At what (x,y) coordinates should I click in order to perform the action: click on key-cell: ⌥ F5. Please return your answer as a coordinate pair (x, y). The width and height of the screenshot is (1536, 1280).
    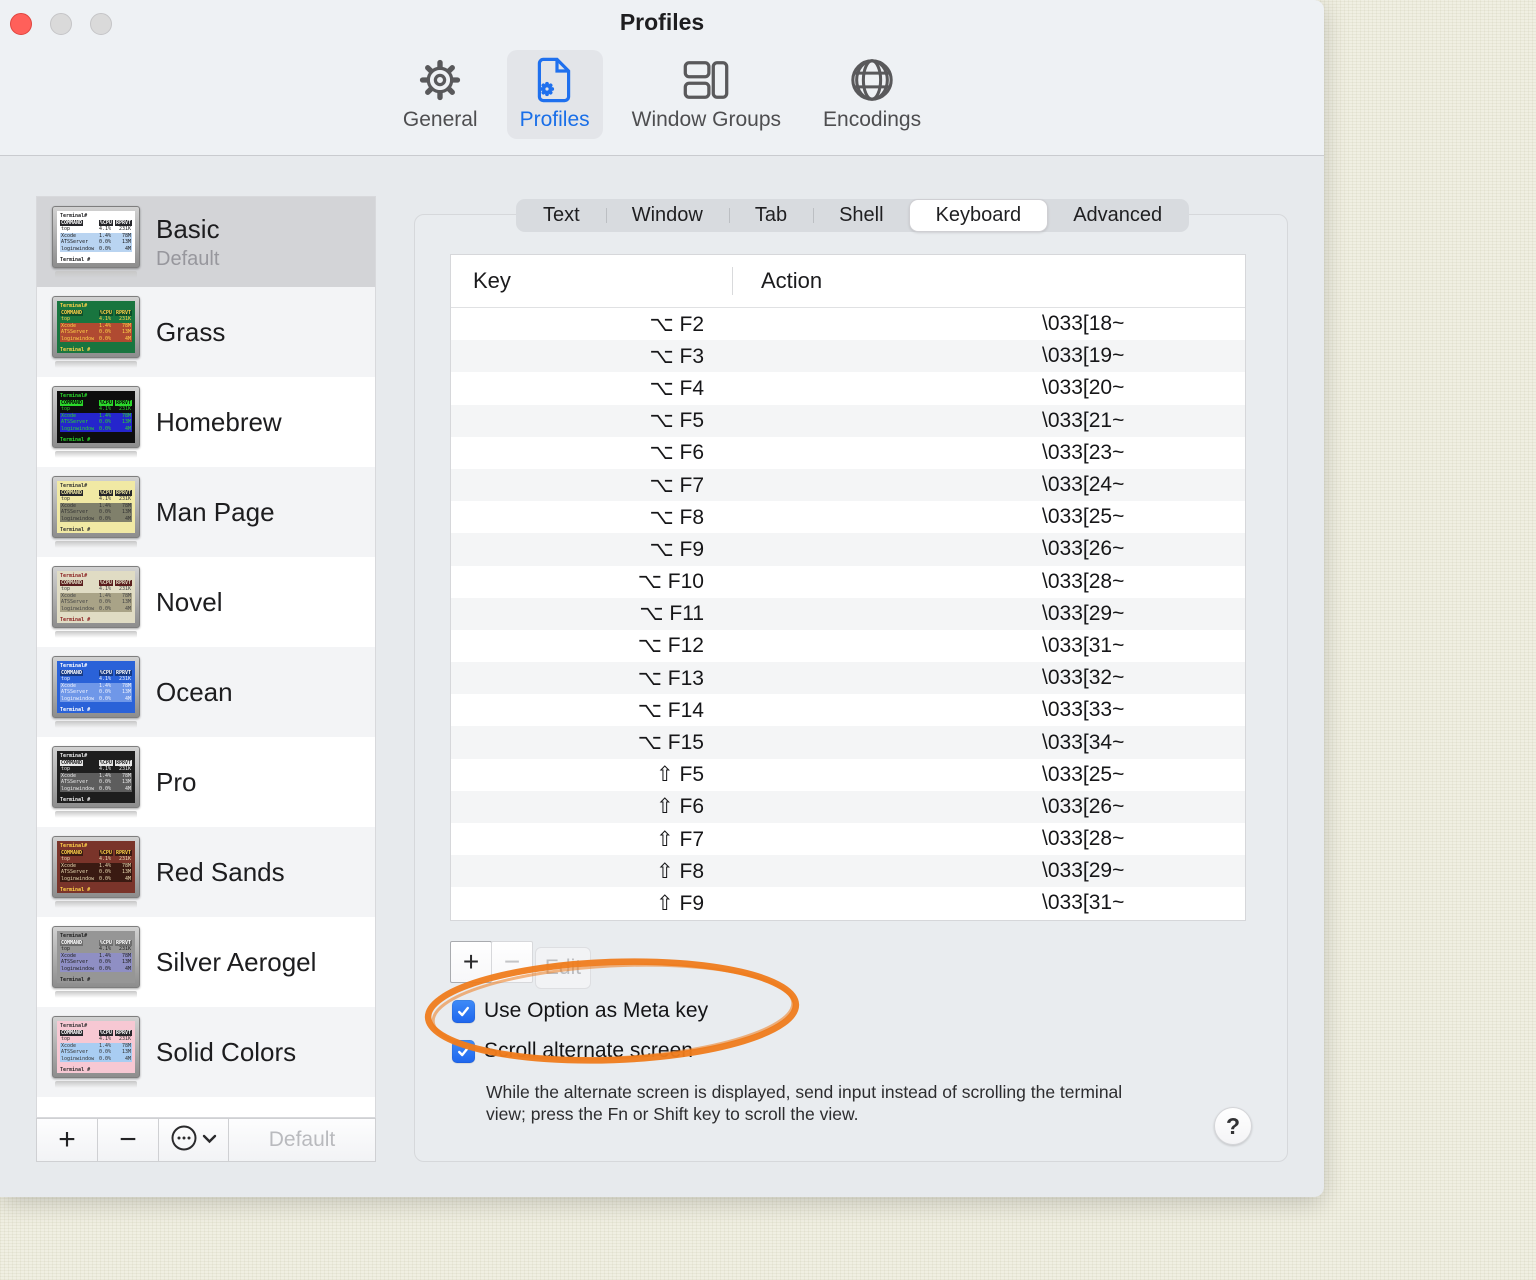
    Looking at the image, I should click on (676, 420).